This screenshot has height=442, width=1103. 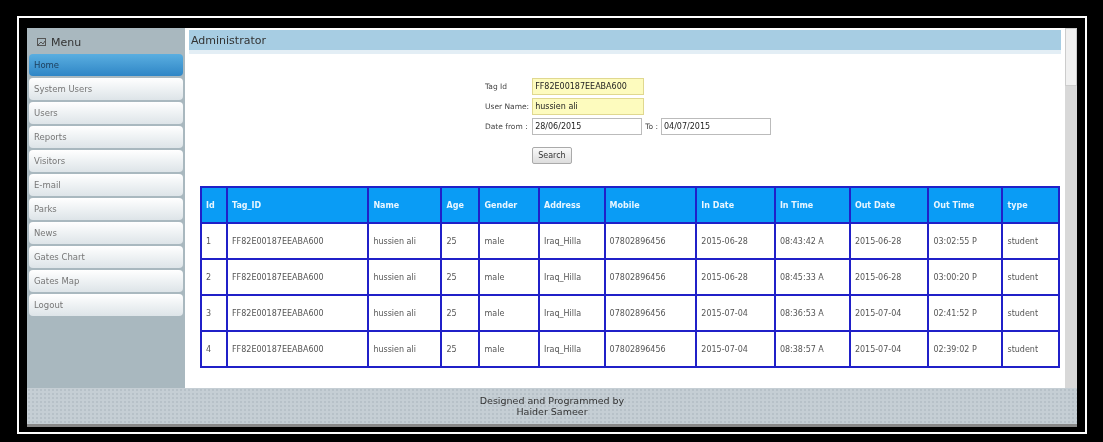 What do you see at coordinates (812, 277) in the screenshot?
I see `table-cell: 08:45:33 A` at bounding box center [812, 277].